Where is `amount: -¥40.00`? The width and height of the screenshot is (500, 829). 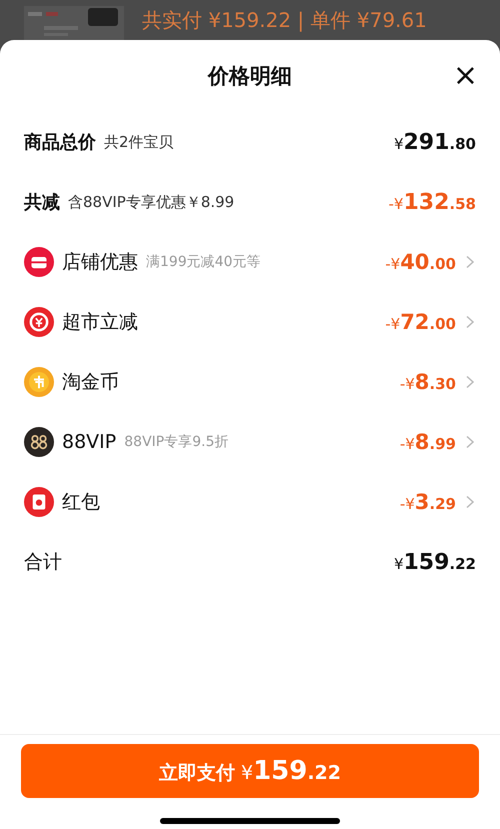 amount: -¥40.00 is located at coordinates (420, 262).